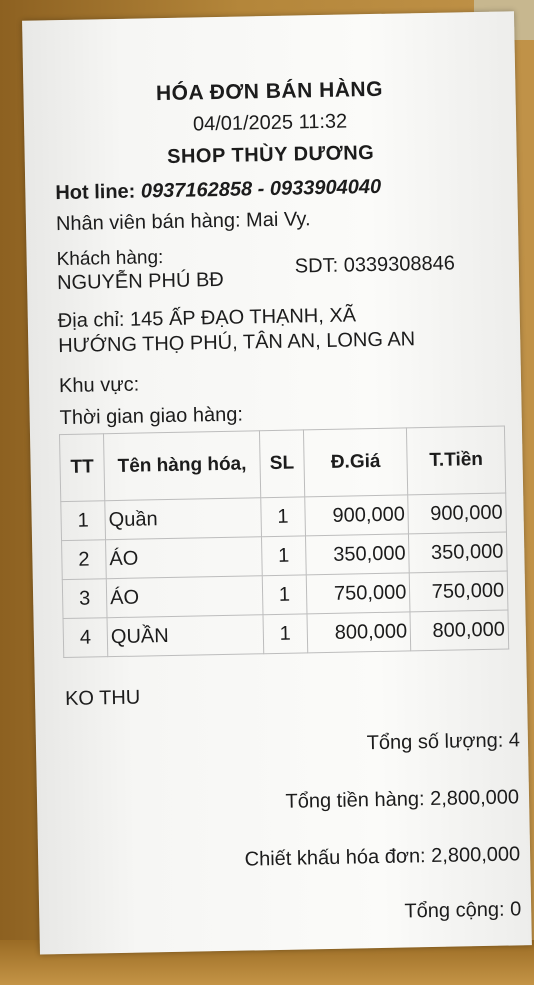 The width and height of the screenshot is (534, 985). I want to click on header-name: Tên hàng hóa,, so click(182, 465).